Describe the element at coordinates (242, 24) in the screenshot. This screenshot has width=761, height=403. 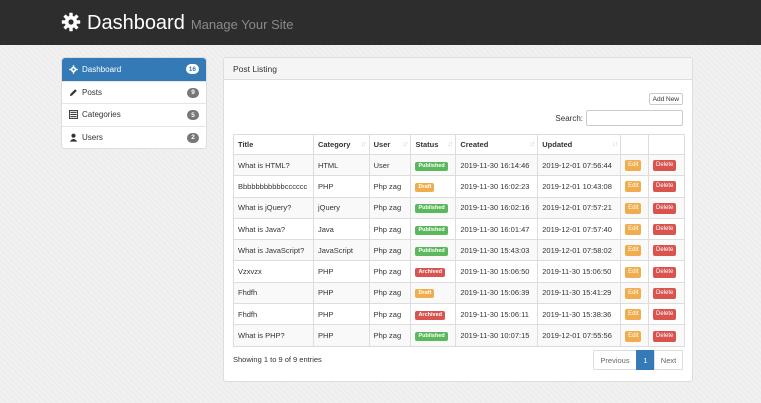
I see `app-subtitle: Manage Your Site` at that location.